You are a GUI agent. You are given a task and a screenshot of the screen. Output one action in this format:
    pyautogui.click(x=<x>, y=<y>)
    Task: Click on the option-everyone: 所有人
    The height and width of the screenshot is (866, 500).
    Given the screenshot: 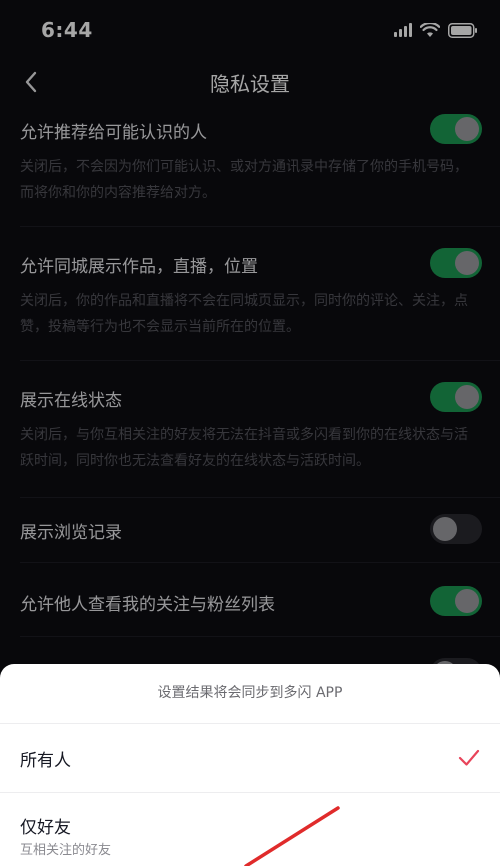 What is the action you would take?
    pyautogui.click(x=250, y=758)
    